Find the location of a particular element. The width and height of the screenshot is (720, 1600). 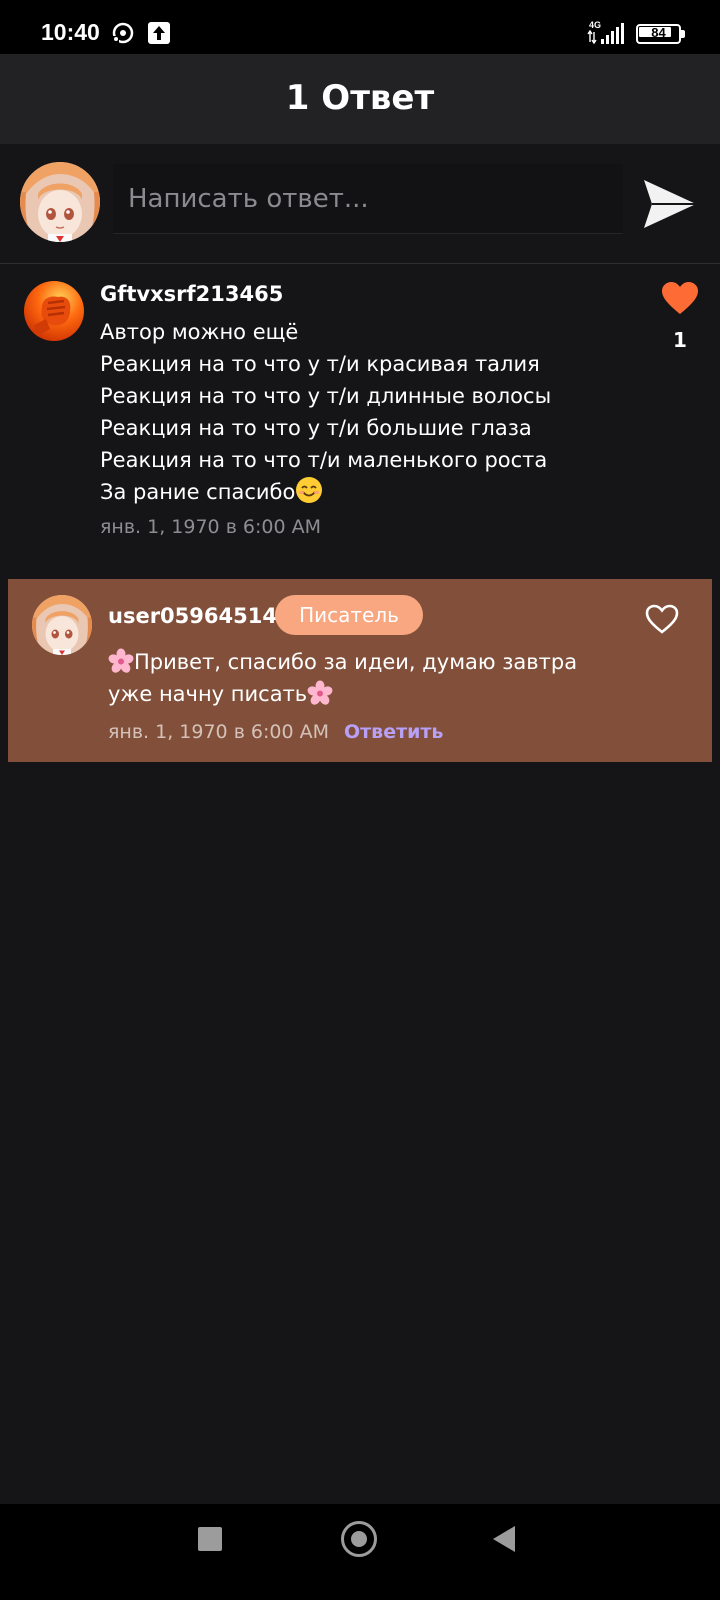

smiling-face-emoji is located at coordinates (309, 490).